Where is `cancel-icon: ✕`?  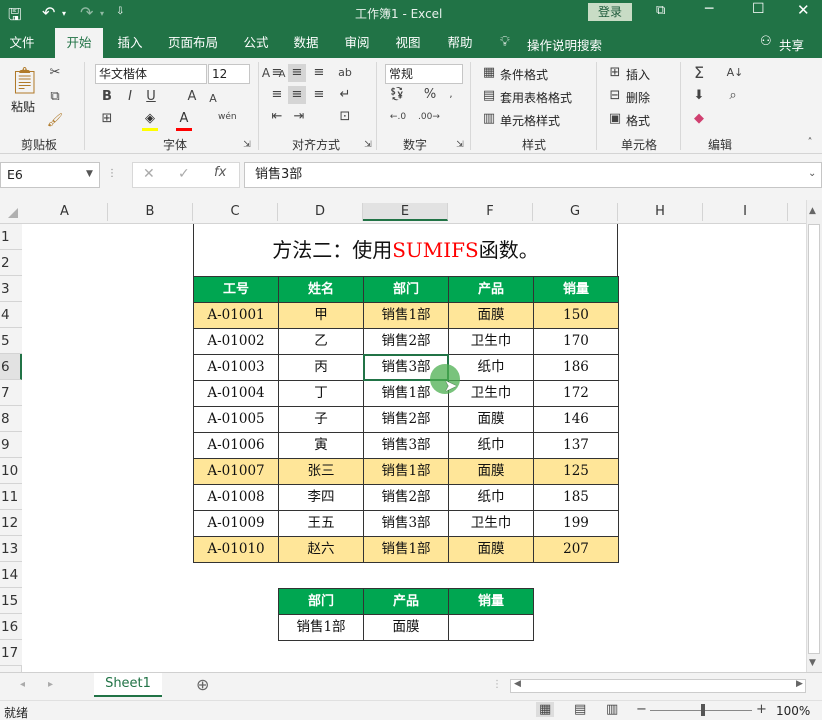
cancel-icon: ✕ is located at coordinates (149, 174).